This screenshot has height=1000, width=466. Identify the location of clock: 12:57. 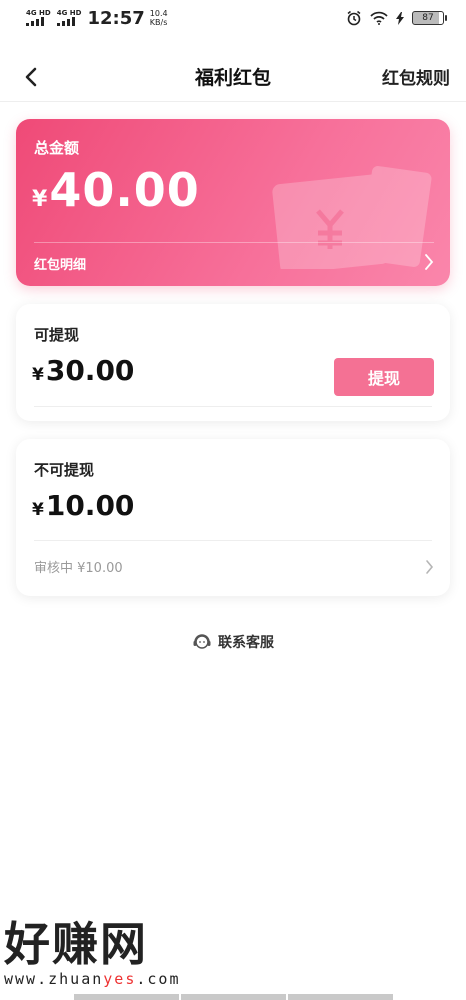
(116, 18).